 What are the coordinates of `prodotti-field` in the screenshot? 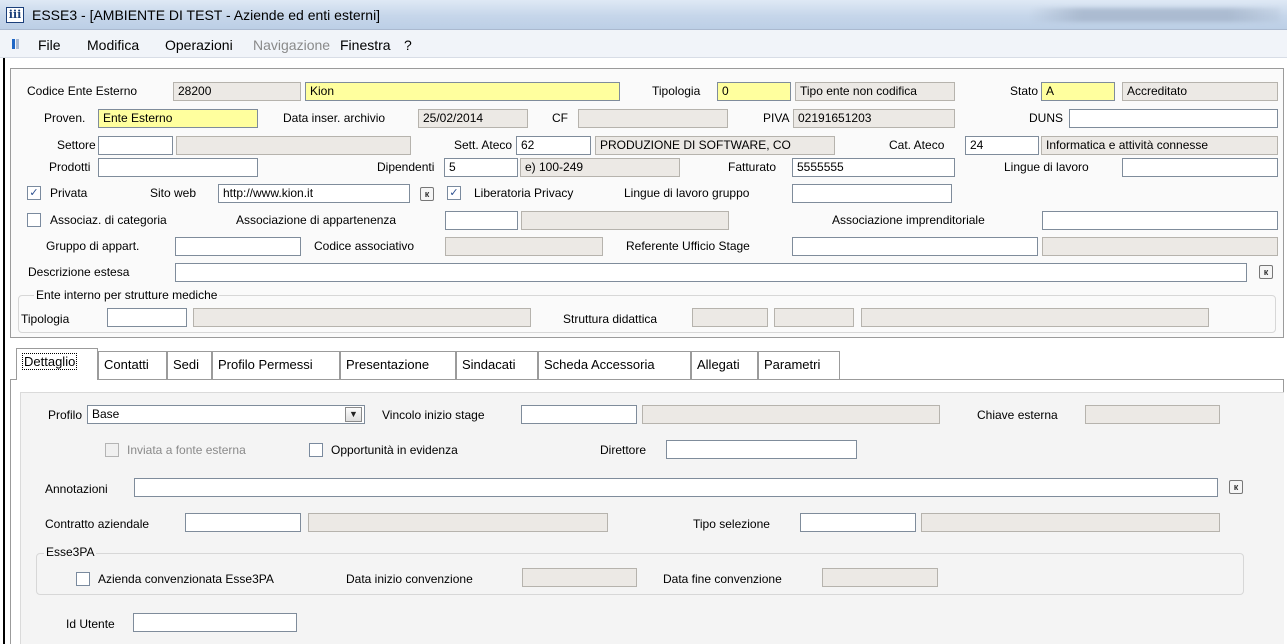 It's located at (178, 167).